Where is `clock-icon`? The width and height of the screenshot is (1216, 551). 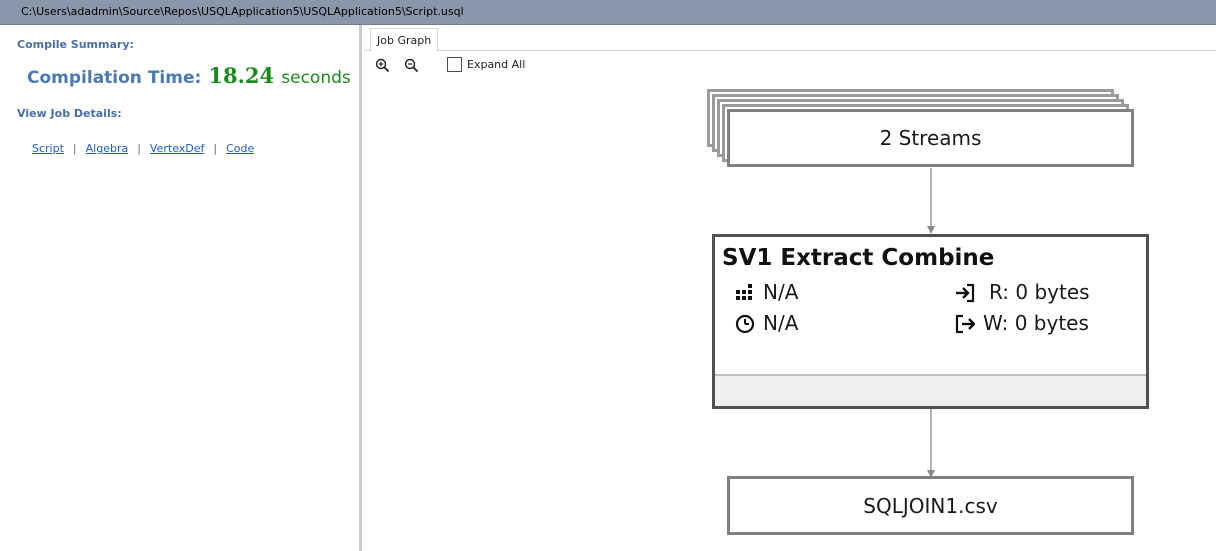
clock-icon is located at coordinates (745, 324).